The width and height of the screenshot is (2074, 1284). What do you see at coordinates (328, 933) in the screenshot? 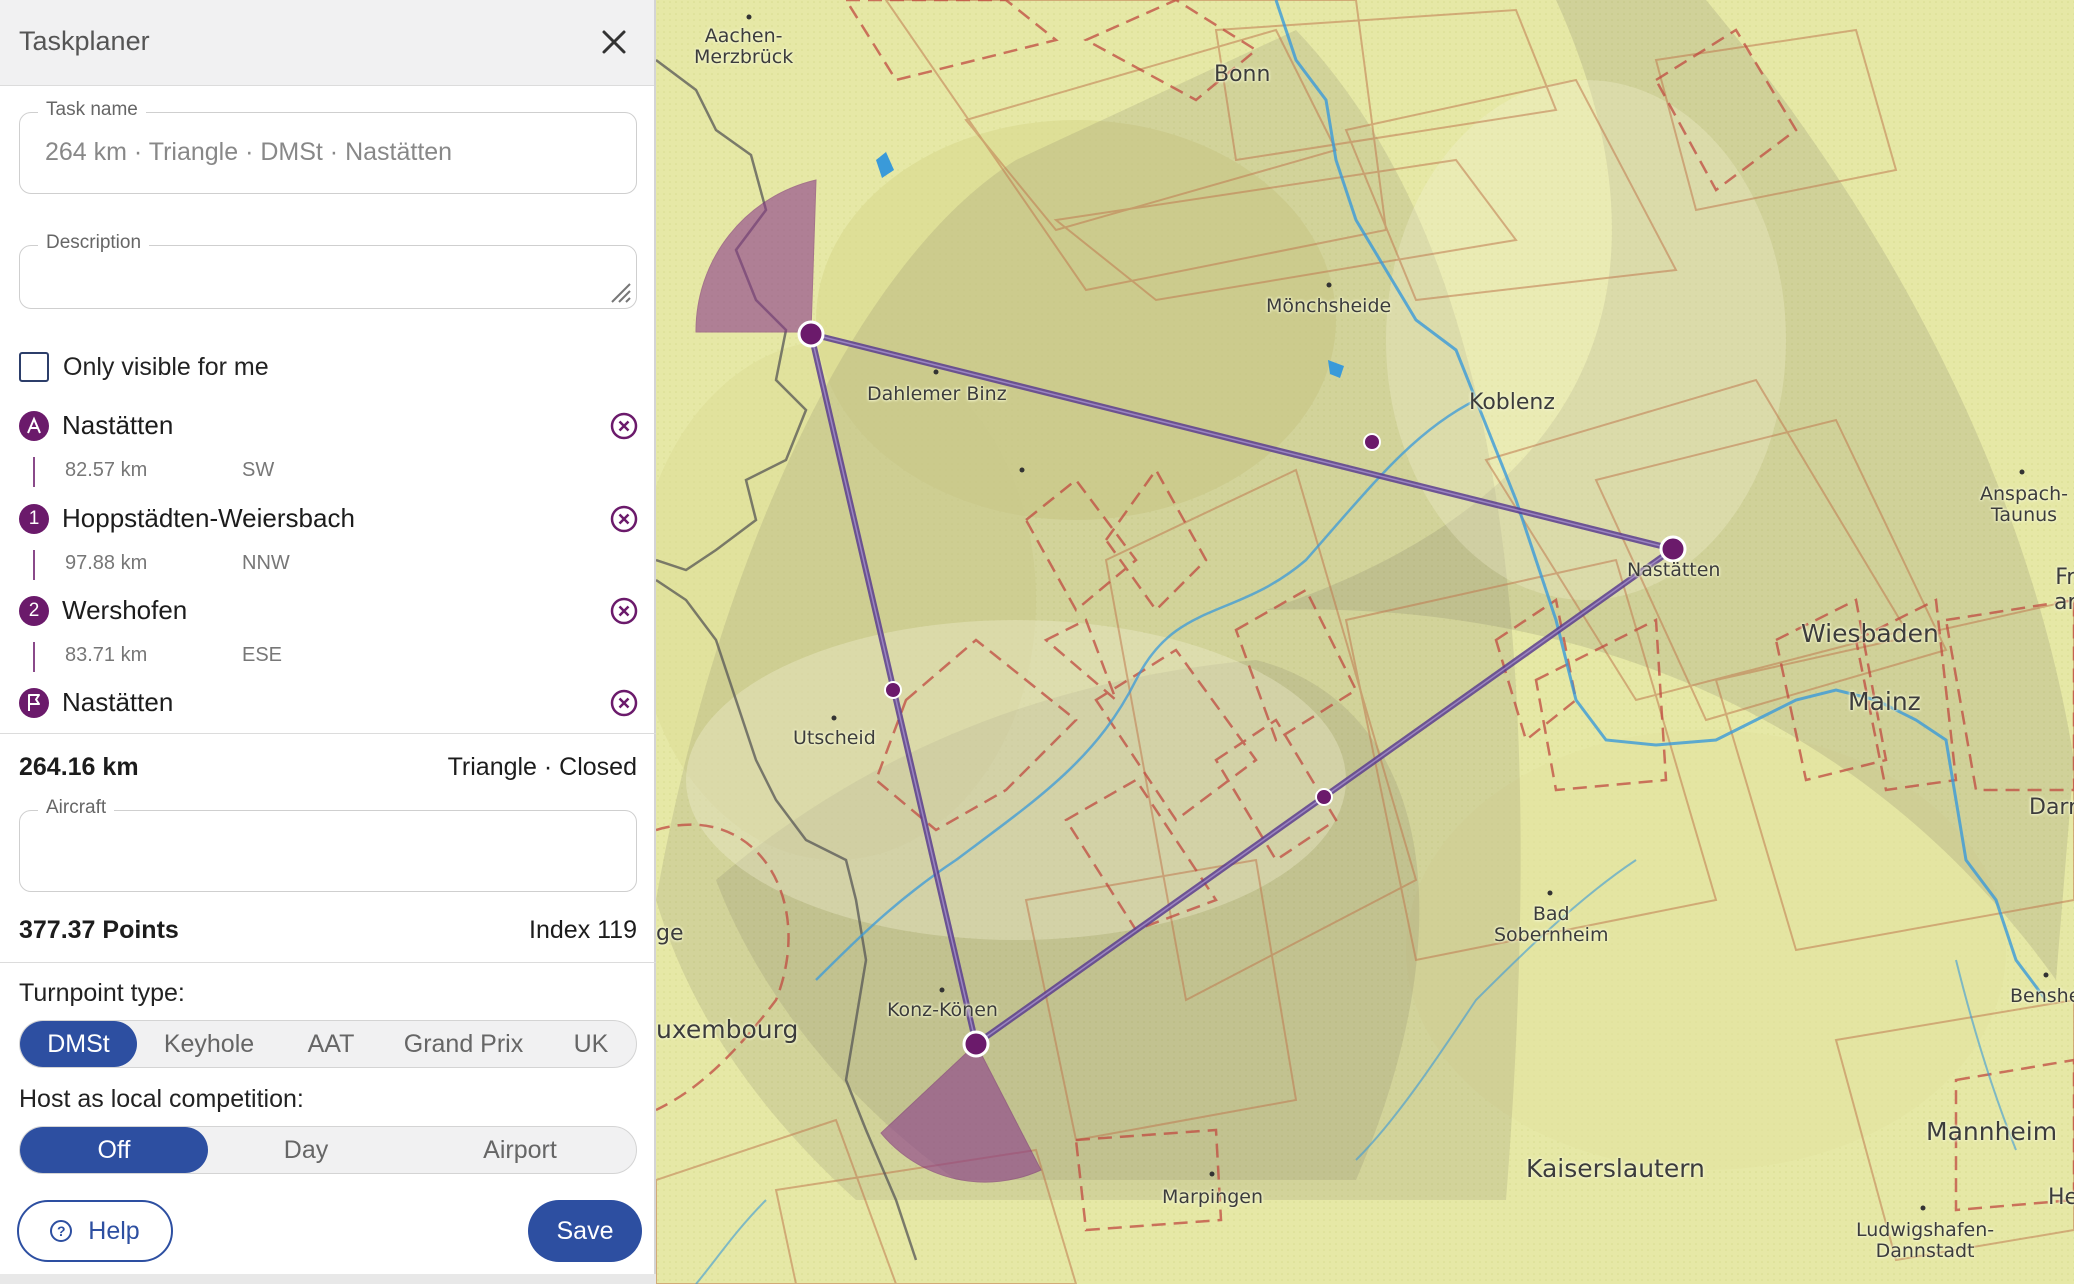
I see `points-summary: 377.37 Points Index 119` at bounding box center [328, 933].